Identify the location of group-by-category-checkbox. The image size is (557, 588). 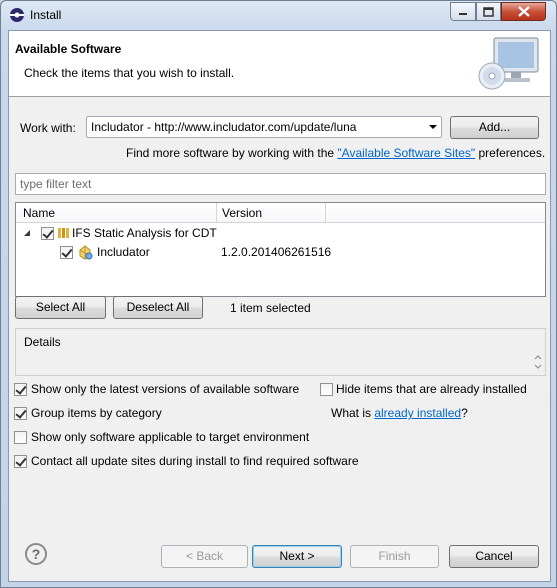
(20, 413).